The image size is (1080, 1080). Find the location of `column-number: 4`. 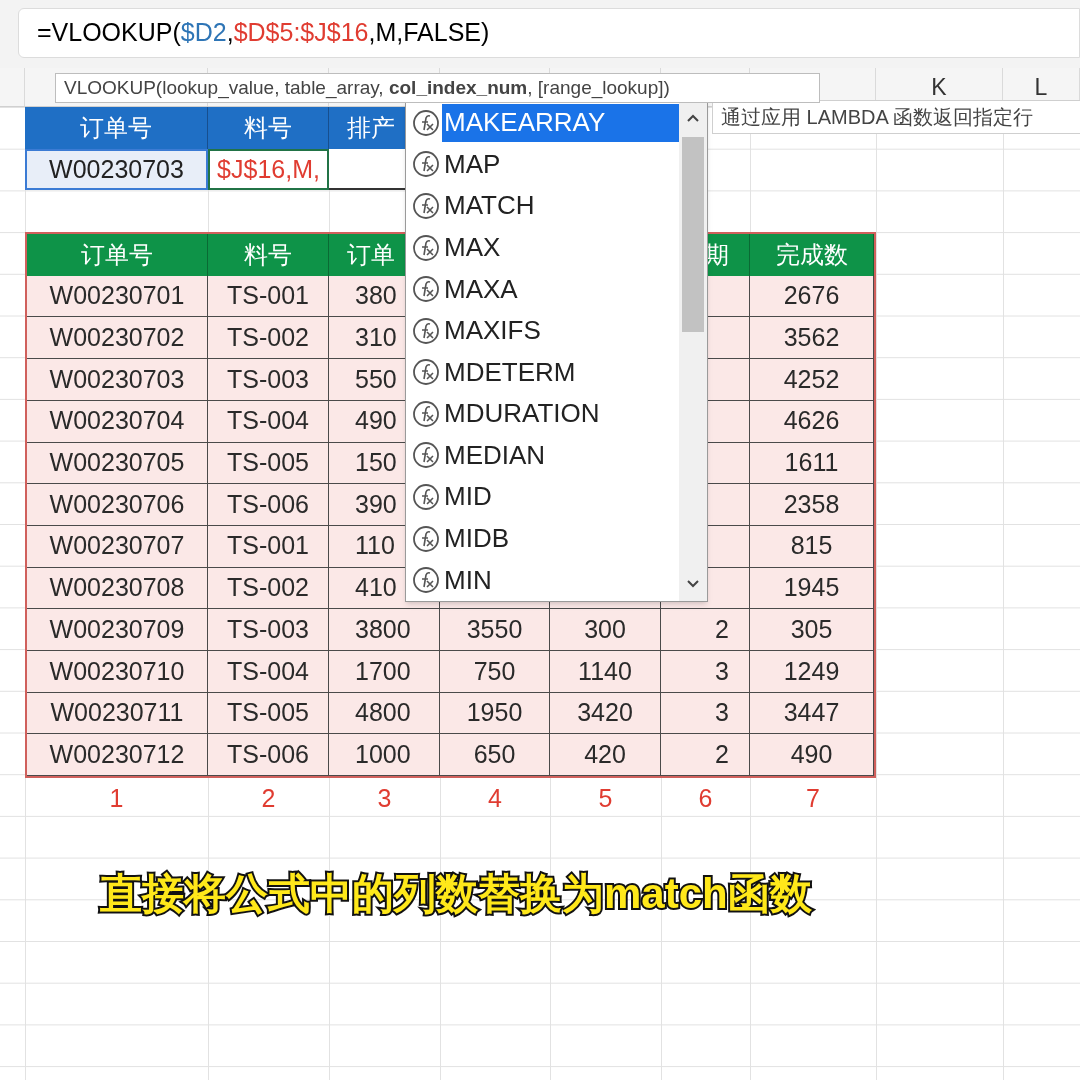

column-number: 4 is located at coordinates (495, 799).